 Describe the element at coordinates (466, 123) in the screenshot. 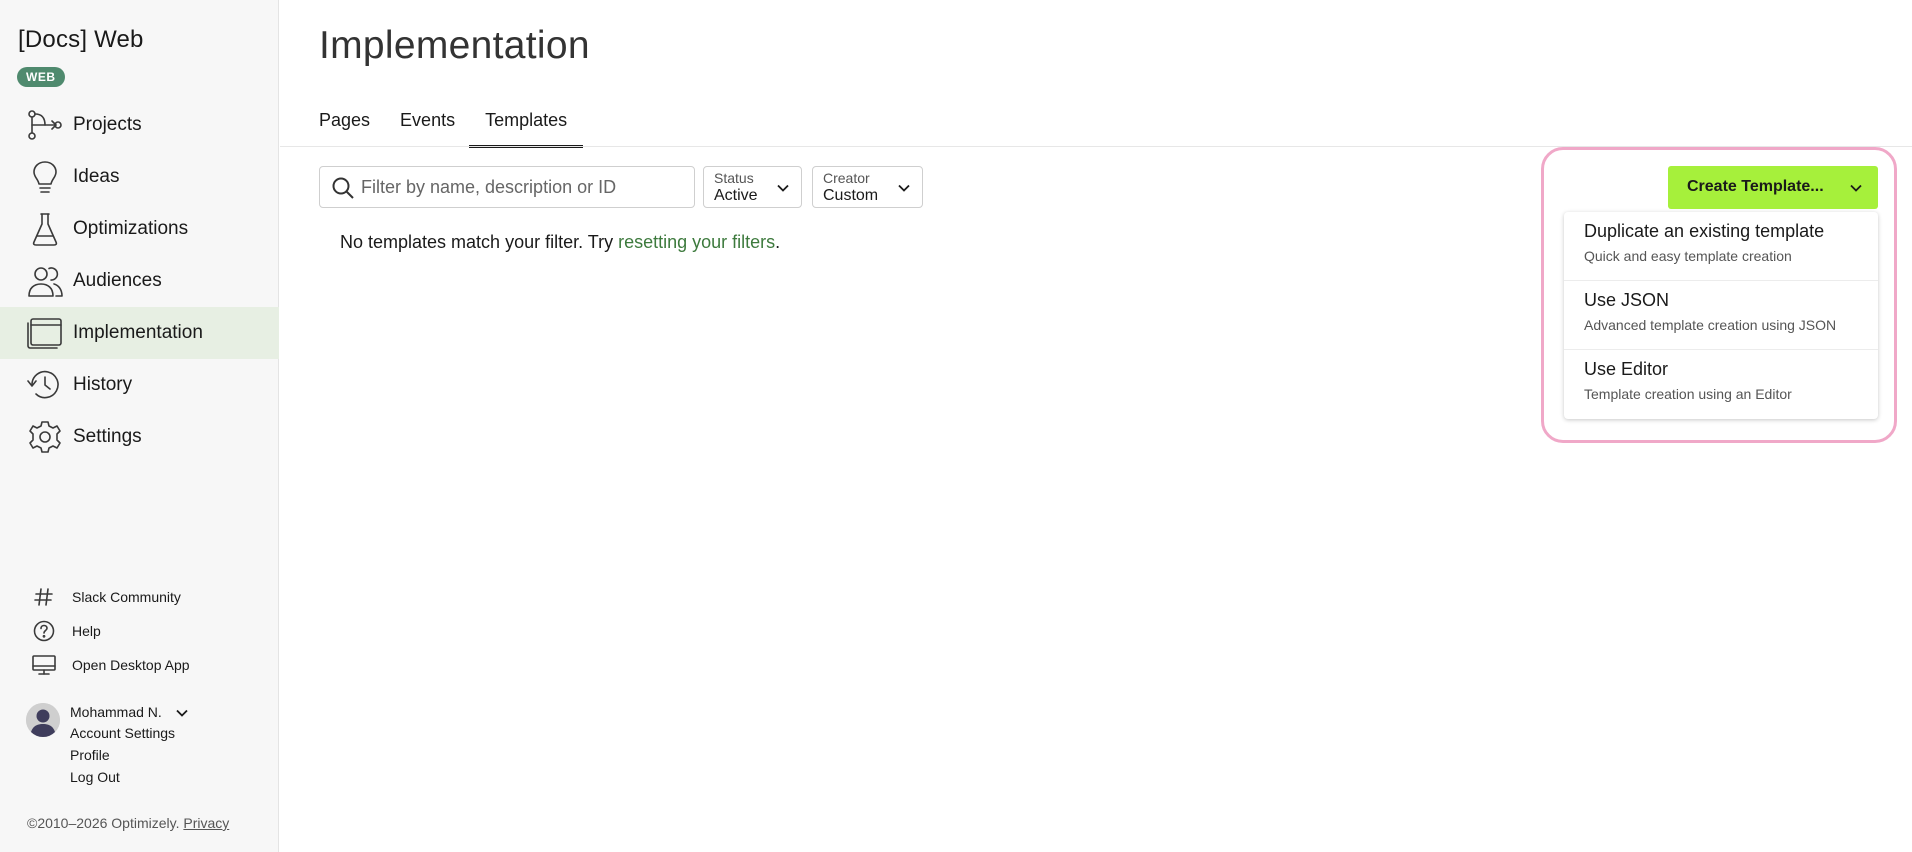

I see `tab-bar: Pages Events Templates` at that location.